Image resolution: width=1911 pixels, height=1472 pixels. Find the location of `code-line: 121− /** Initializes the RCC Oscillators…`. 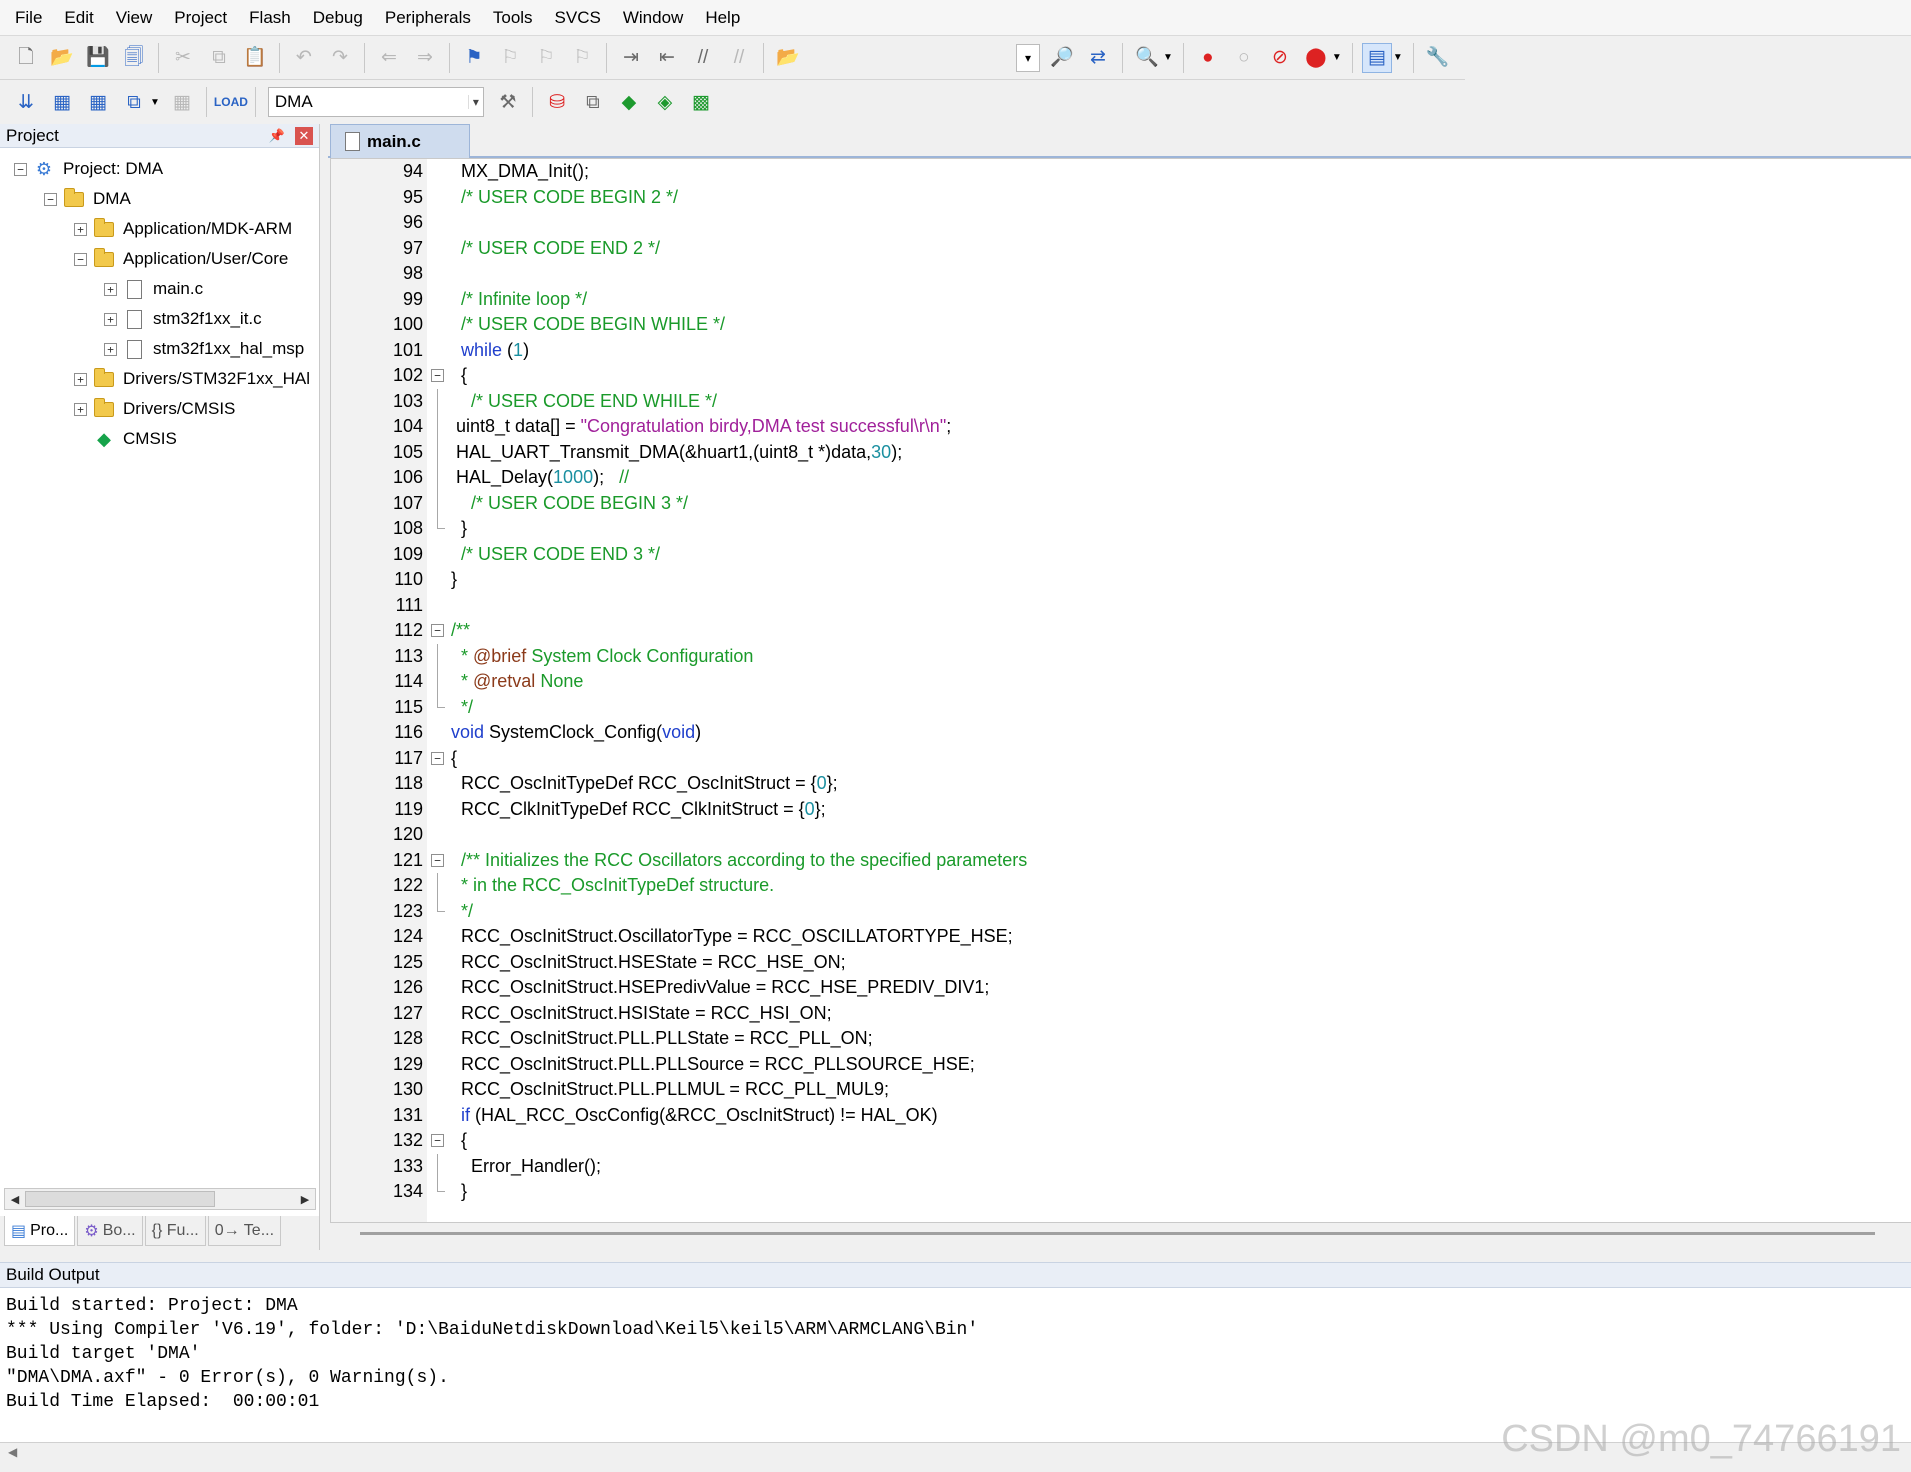

code-line: 121− /** Initializes the RCC Oscillators… is located at coordinates (1111, 861).